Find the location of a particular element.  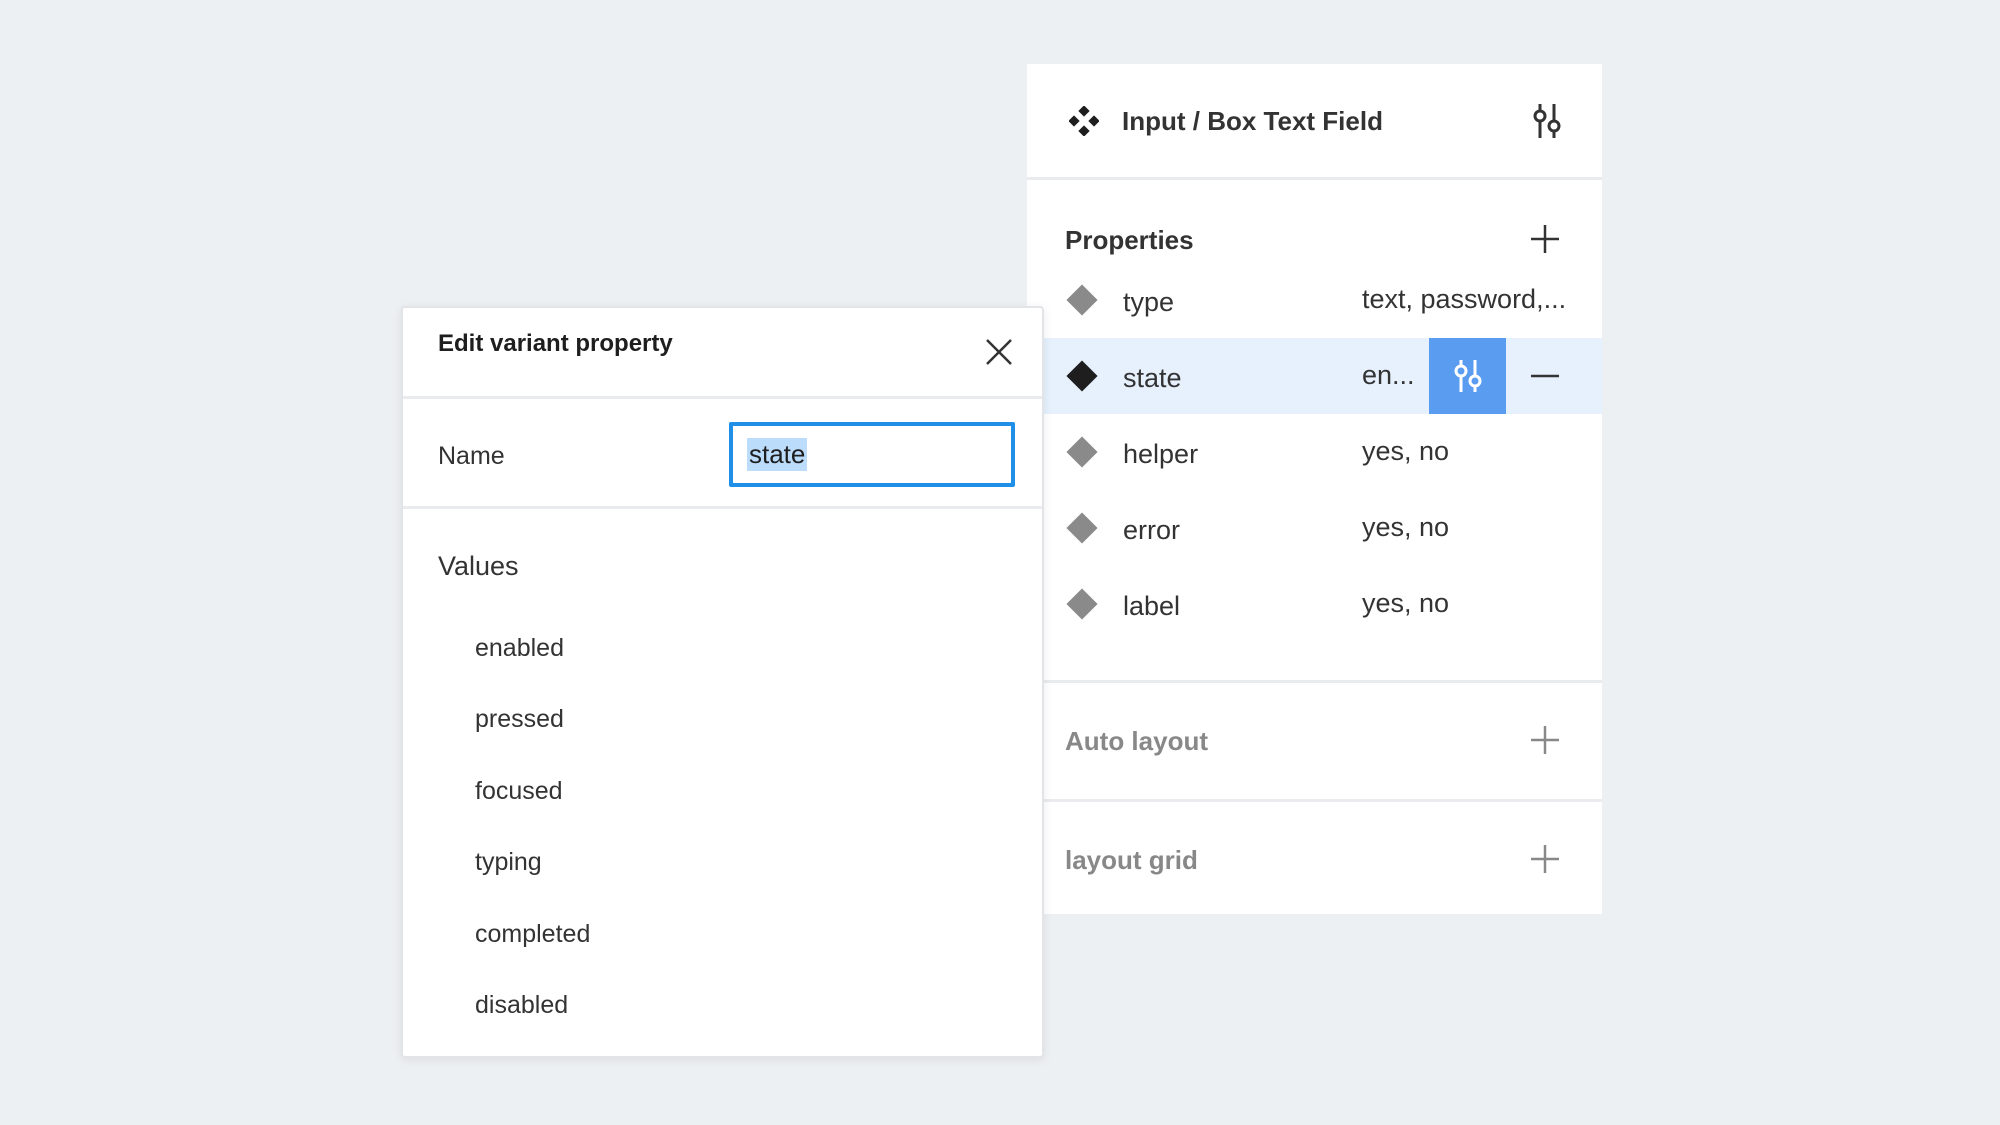

minus-icon is located at coordinates (1545, 376).